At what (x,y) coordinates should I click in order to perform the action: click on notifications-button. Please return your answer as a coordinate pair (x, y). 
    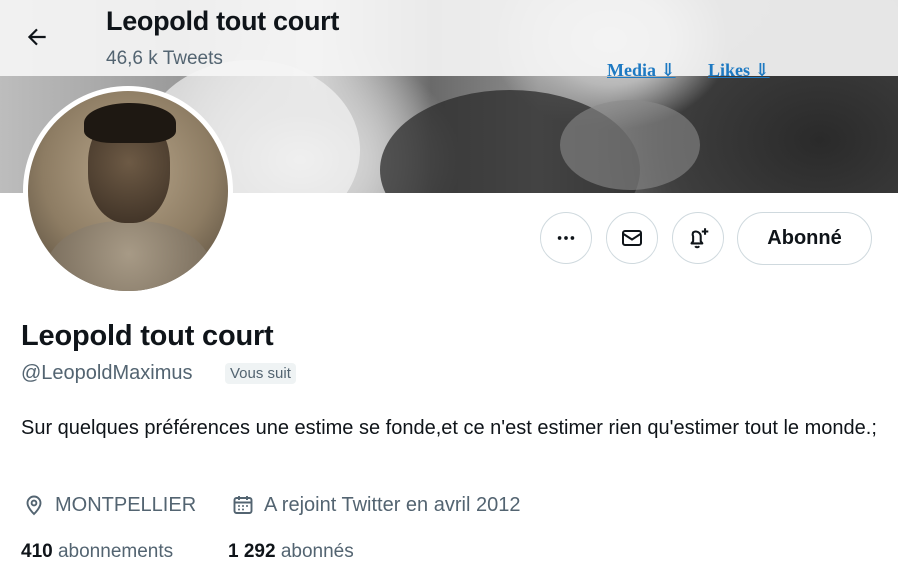
    Looking at the image, I should click on (698, 238).